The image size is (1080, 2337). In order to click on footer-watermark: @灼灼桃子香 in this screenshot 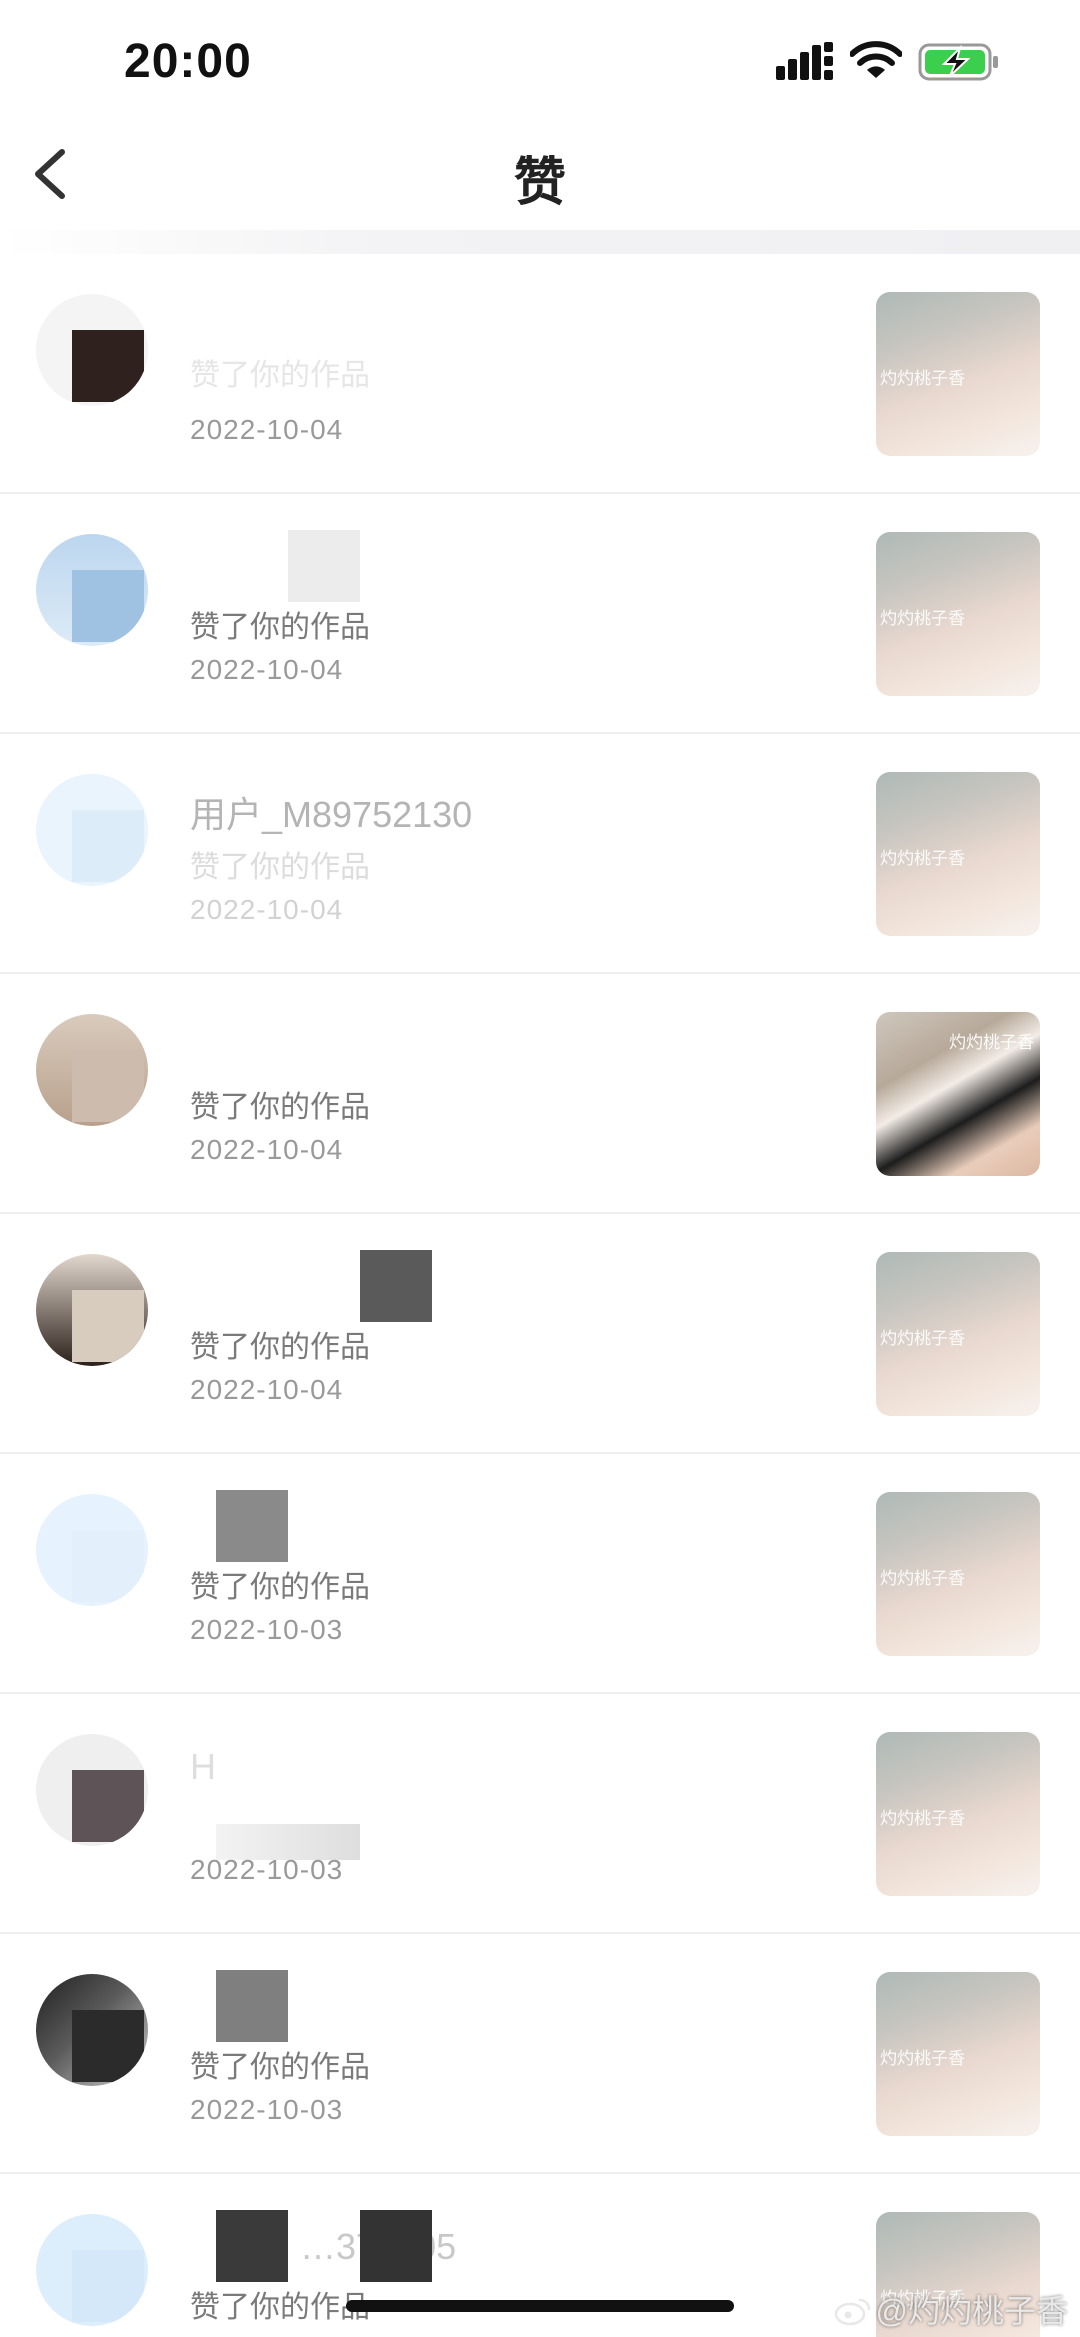, I will do `click(951, 2309)`.